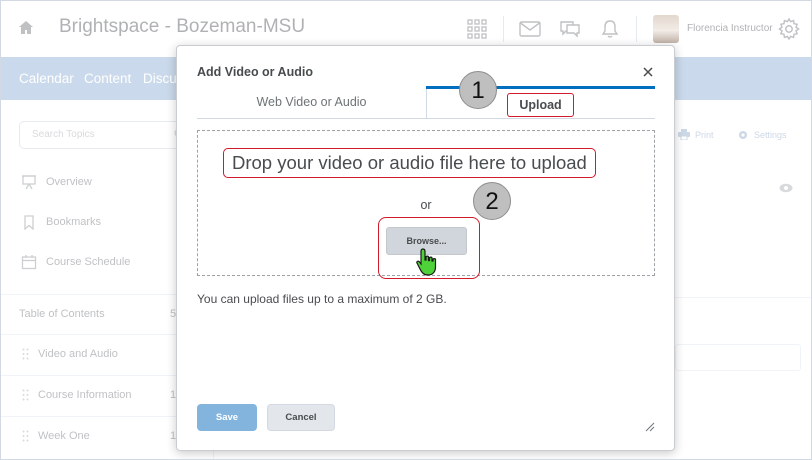 The width and height of the screenshot is (812, 460). What do you see at coordinates (648, 72) in the screenshot?
I see `close-icon` at bounding box center [648, 72].